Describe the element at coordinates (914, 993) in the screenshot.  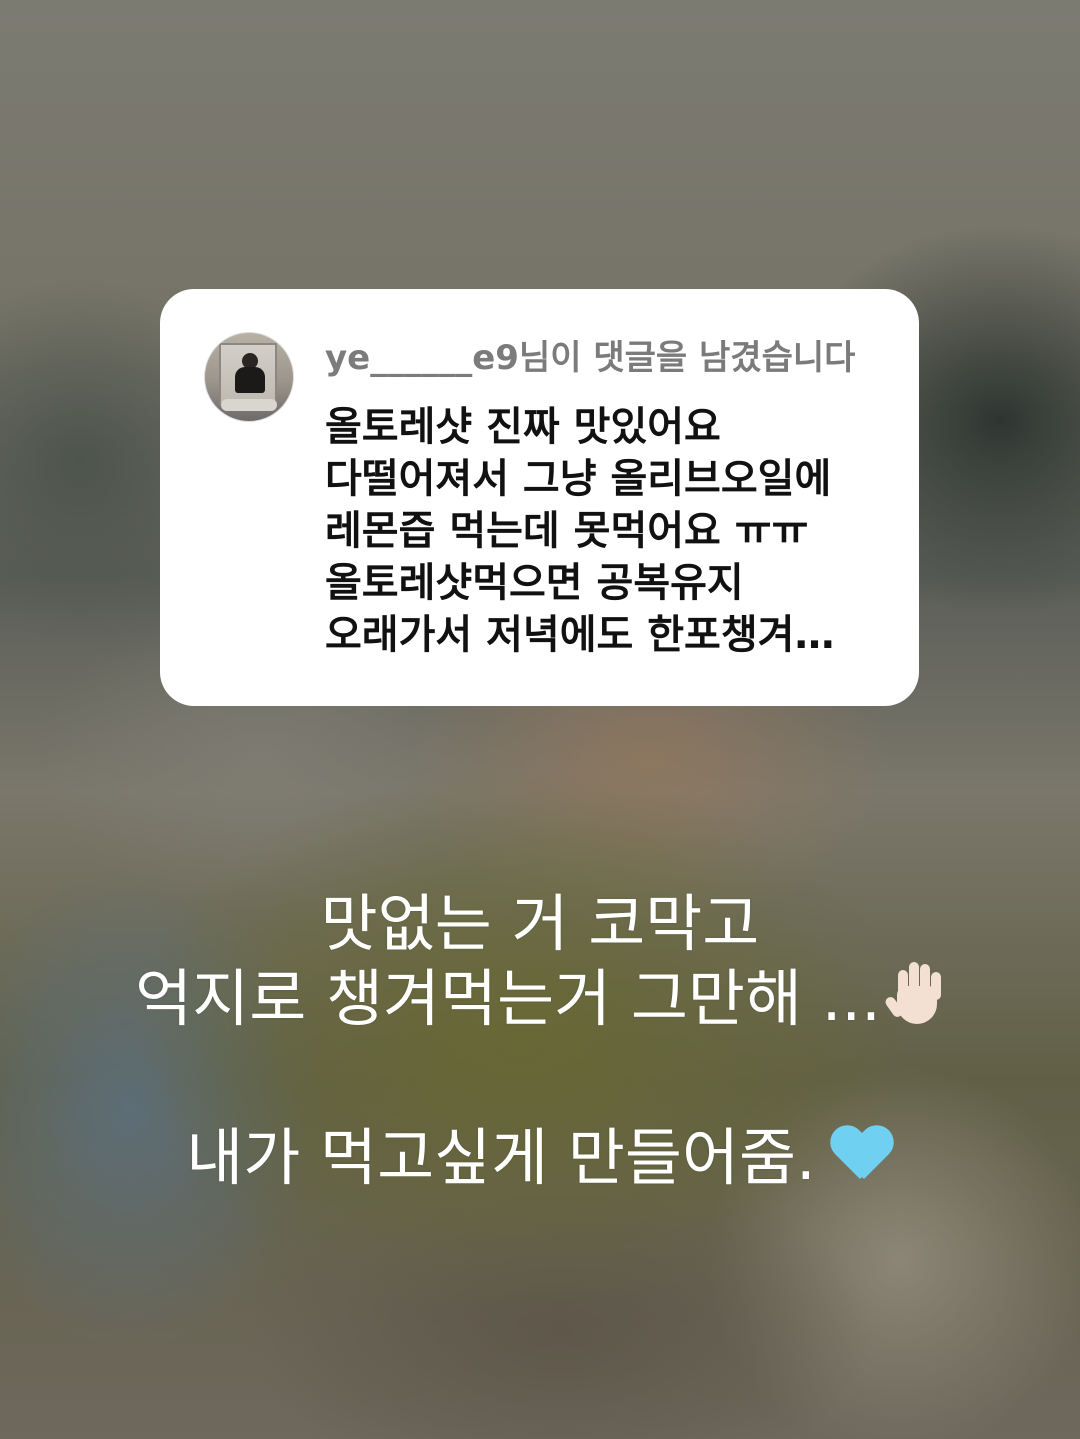
I see `raised-hand-icon` at that location.